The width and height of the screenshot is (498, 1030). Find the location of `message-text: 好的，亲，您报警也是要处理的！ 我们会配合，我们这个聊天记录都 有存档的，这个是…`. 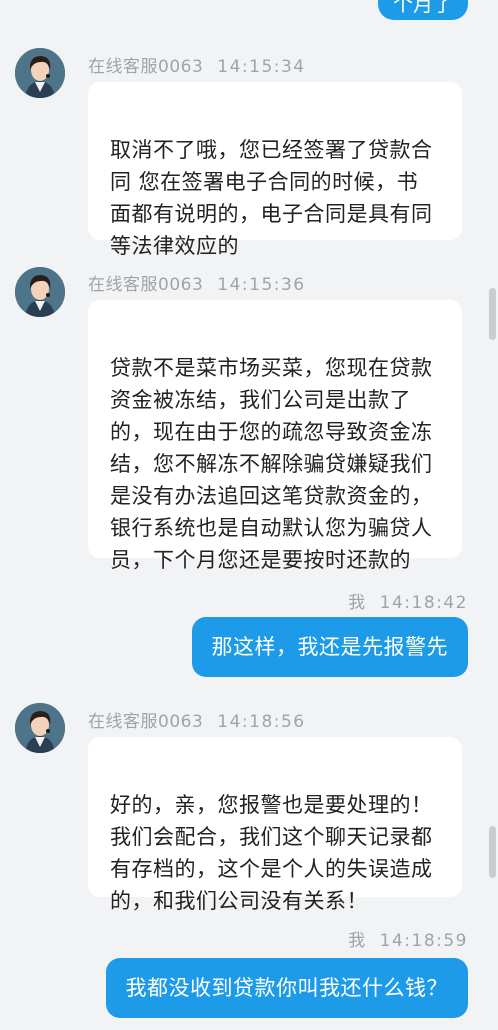

message-text: 好的，亲，您报警也是要处理的！ 我们会配合，我们这个聊天记录都 有存档的，这个是… is located at coordinates (271, 853).